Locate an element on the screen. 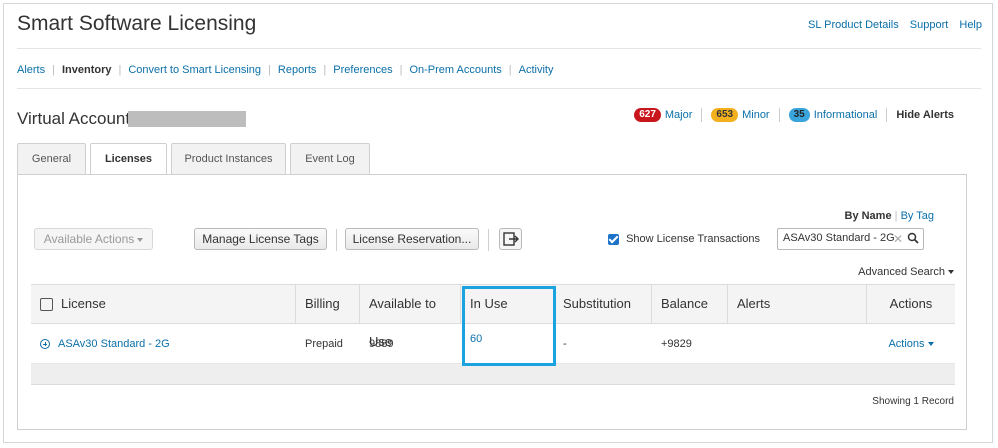  nav-preferences: Preferences is located at coordinates (362, 70).